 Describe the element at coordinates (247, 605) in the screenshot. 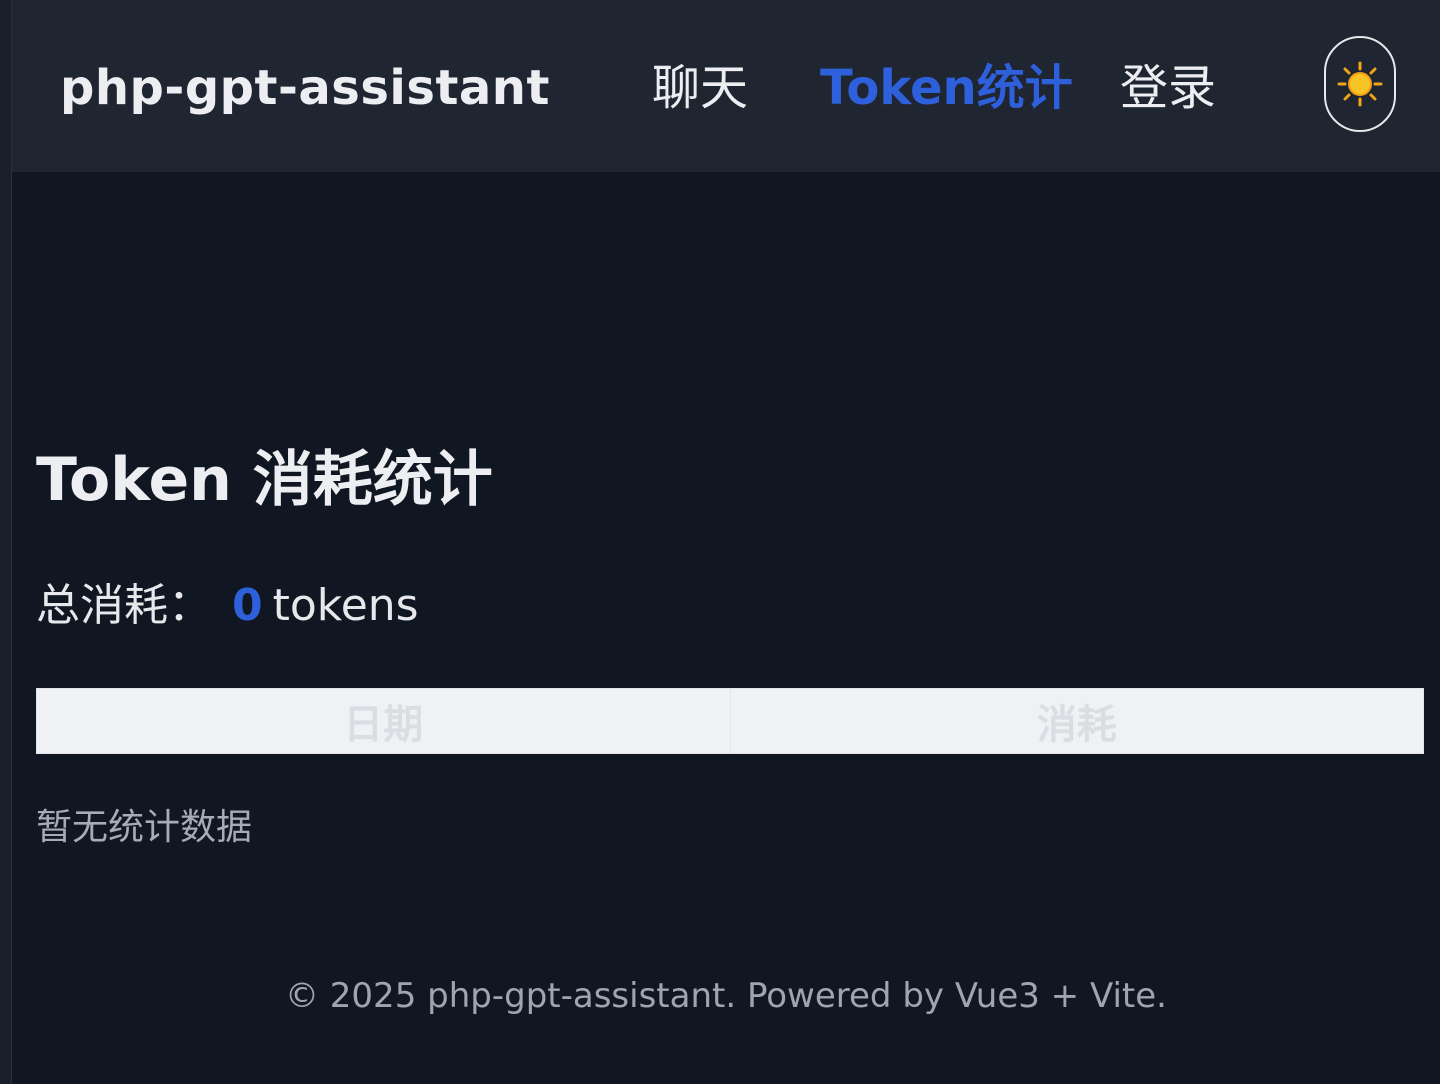

I see `total-value: 0` at that location.